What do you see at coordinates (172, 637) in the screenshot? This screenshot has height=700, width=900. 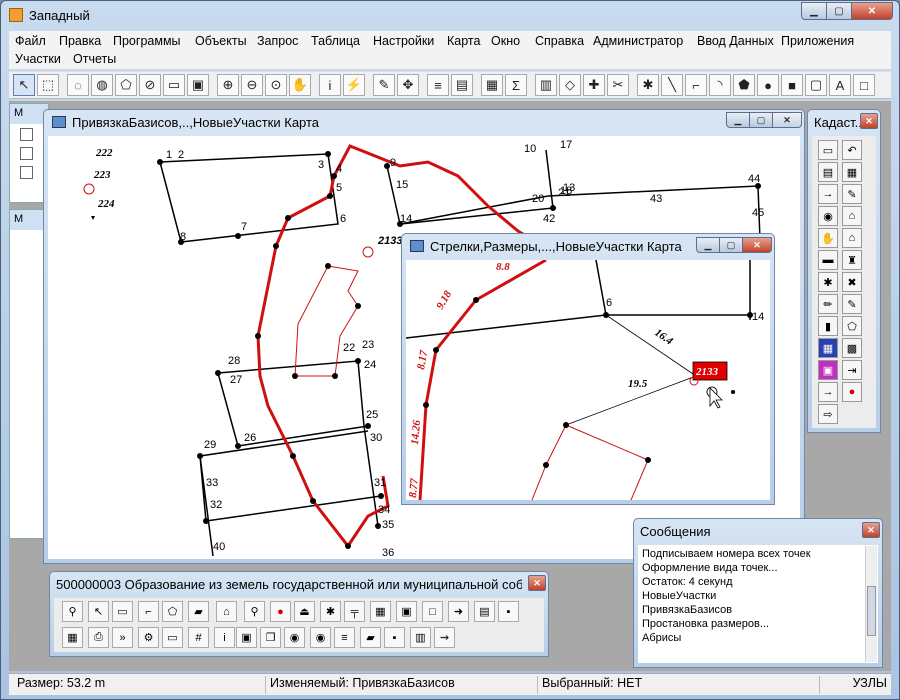 I see `card-icon: ▭` at bounding box center [172, 637].